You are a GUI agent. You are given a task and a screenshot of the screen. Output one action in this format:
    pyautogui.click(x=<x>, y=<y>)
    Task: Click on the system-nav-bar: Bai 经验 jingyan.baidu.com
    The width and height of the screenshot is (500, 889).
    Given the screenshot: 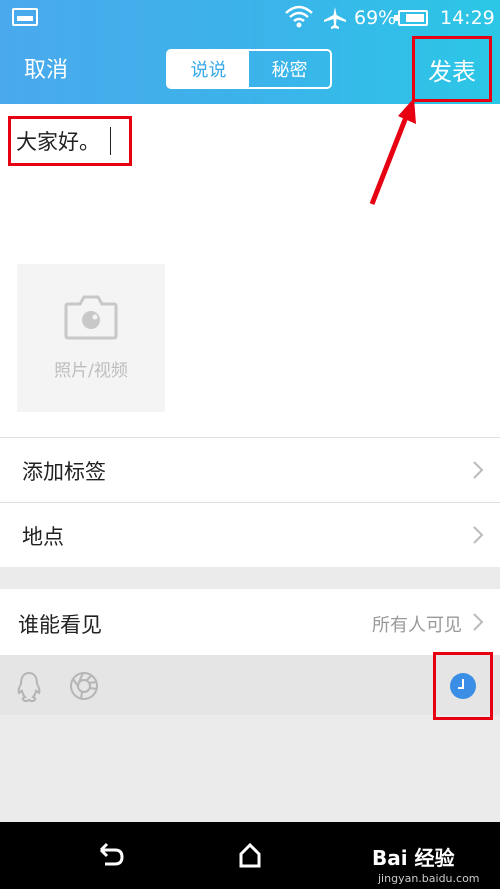 What is the action you would take?
    pyautogui.click(x=250, y=855)
    